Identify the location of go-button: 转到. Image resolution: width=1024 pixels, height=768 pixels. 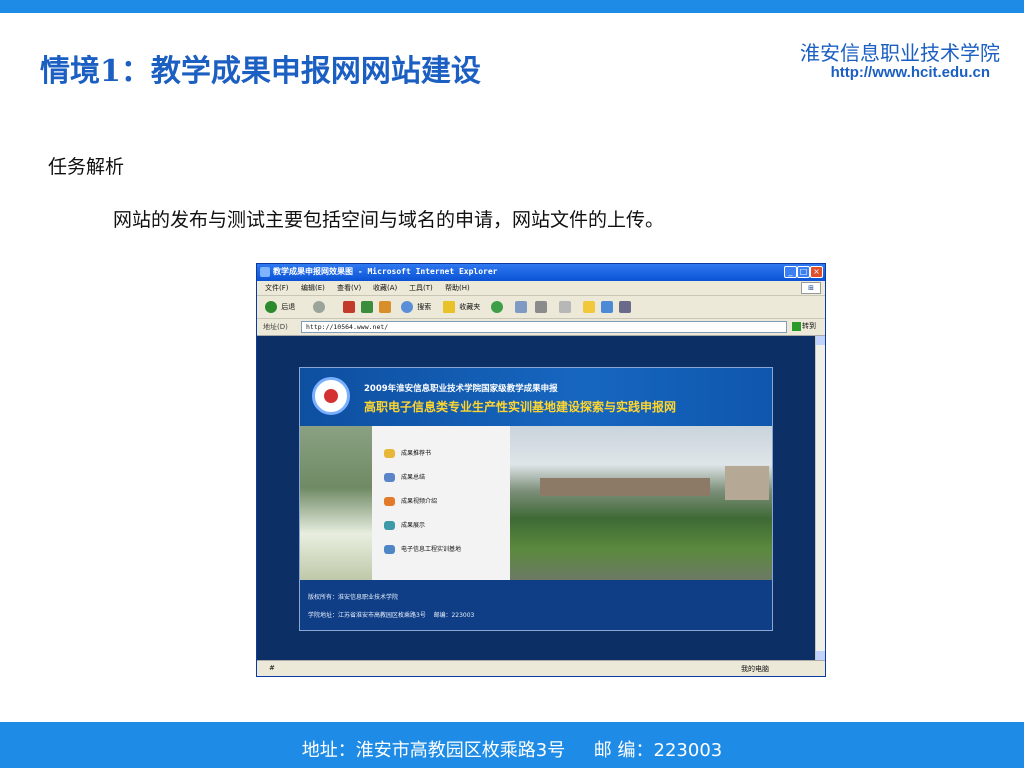
(804, 326).